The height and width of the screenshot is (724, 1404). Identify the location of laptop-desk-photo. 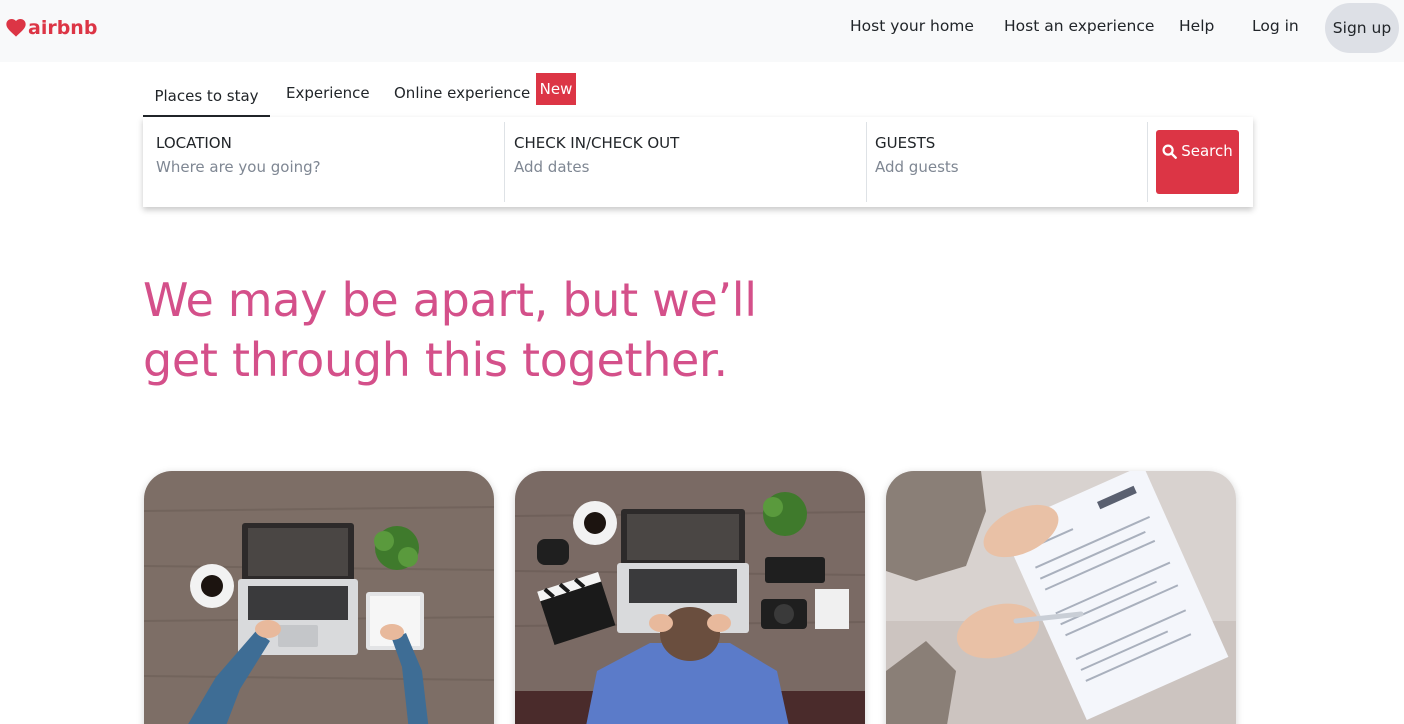
(319, 597).